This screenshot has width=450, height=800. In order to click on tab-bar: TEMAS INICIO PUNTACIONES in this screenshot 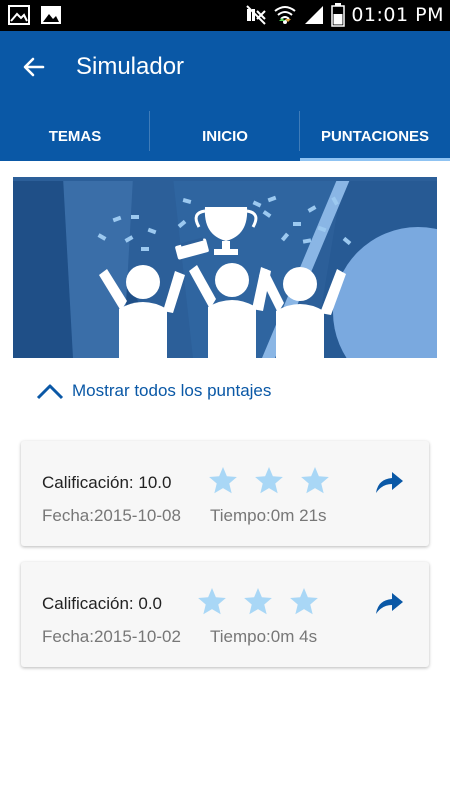, I will do `click(225, 136)`.